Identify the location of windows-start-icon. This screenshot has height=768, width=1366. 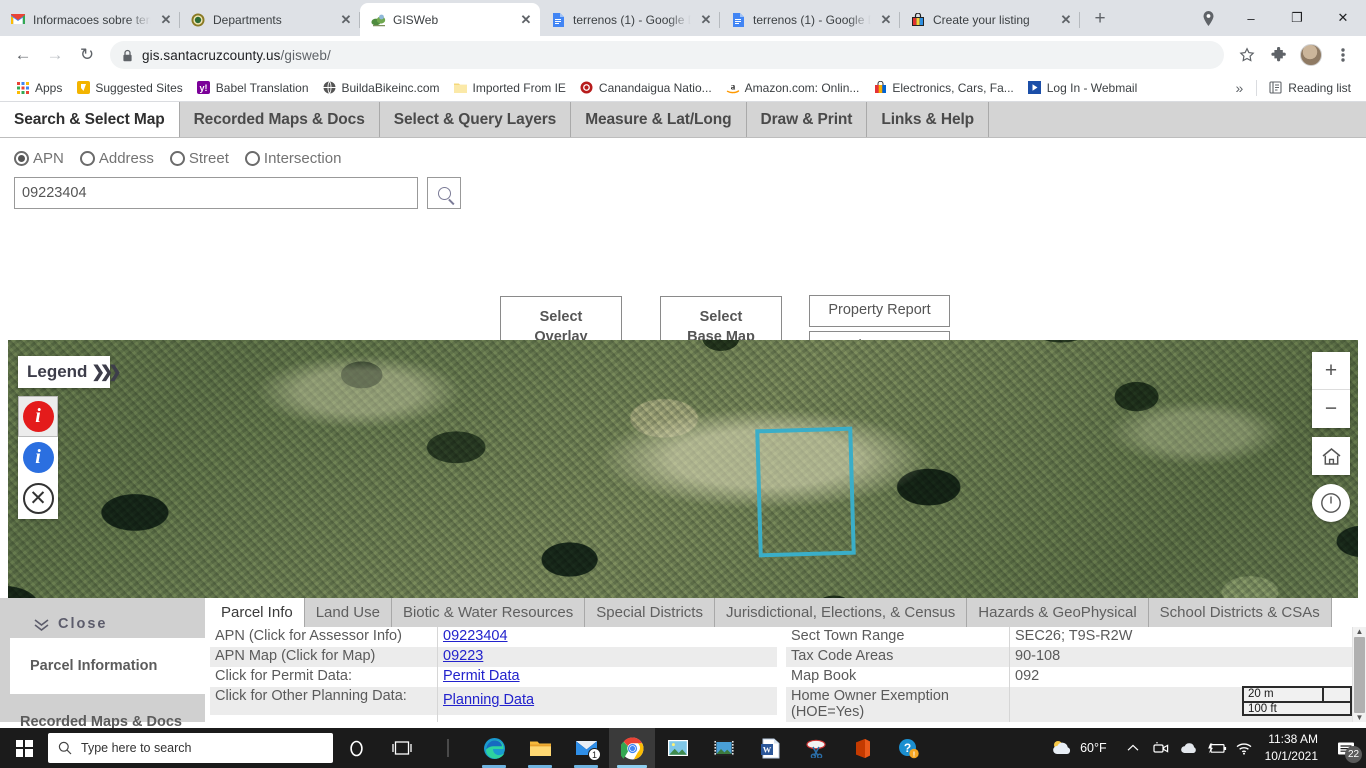
(24, 748).